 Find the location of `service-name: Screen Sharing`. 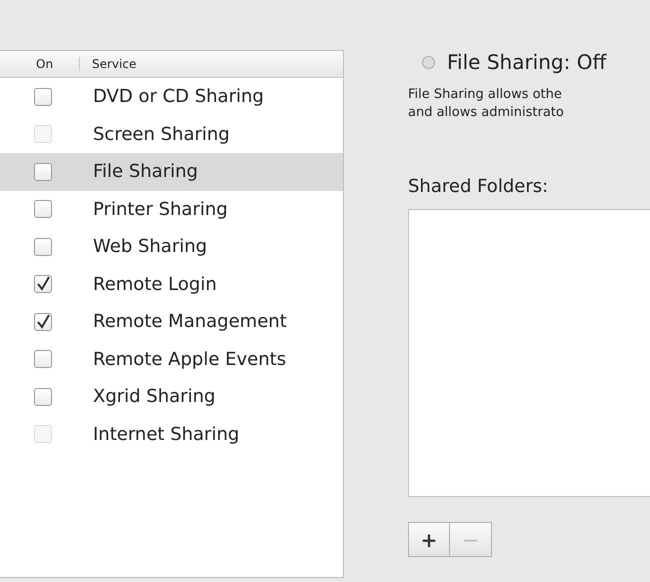

service-name: Screen Sharing is located at coordinates (161, 134).